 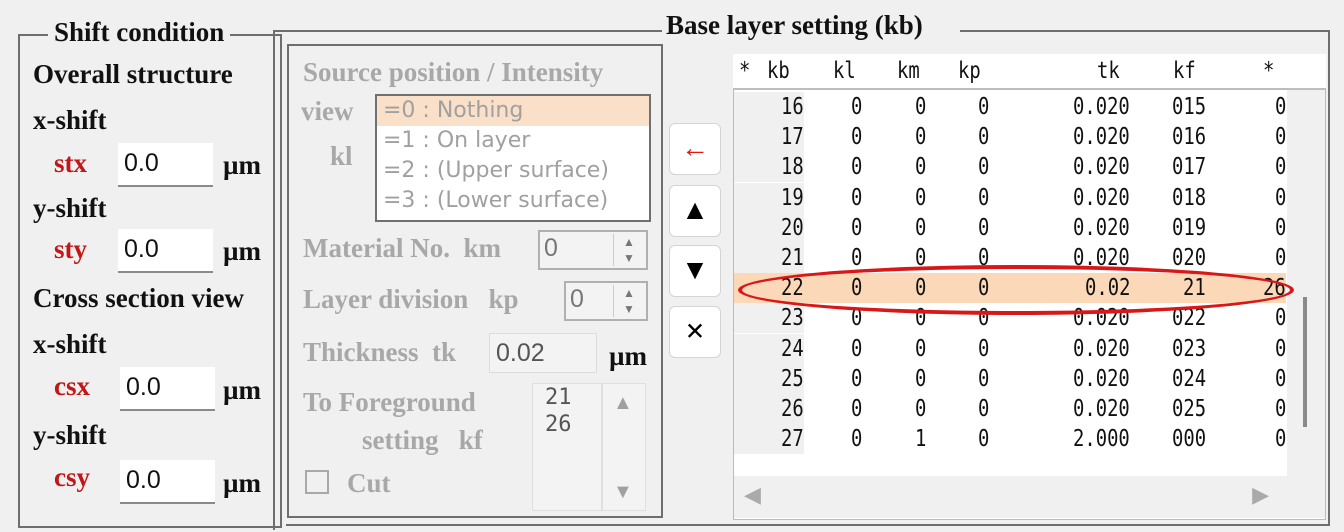 I want to click on sty-unit: µm, so click(x=242, y=251).